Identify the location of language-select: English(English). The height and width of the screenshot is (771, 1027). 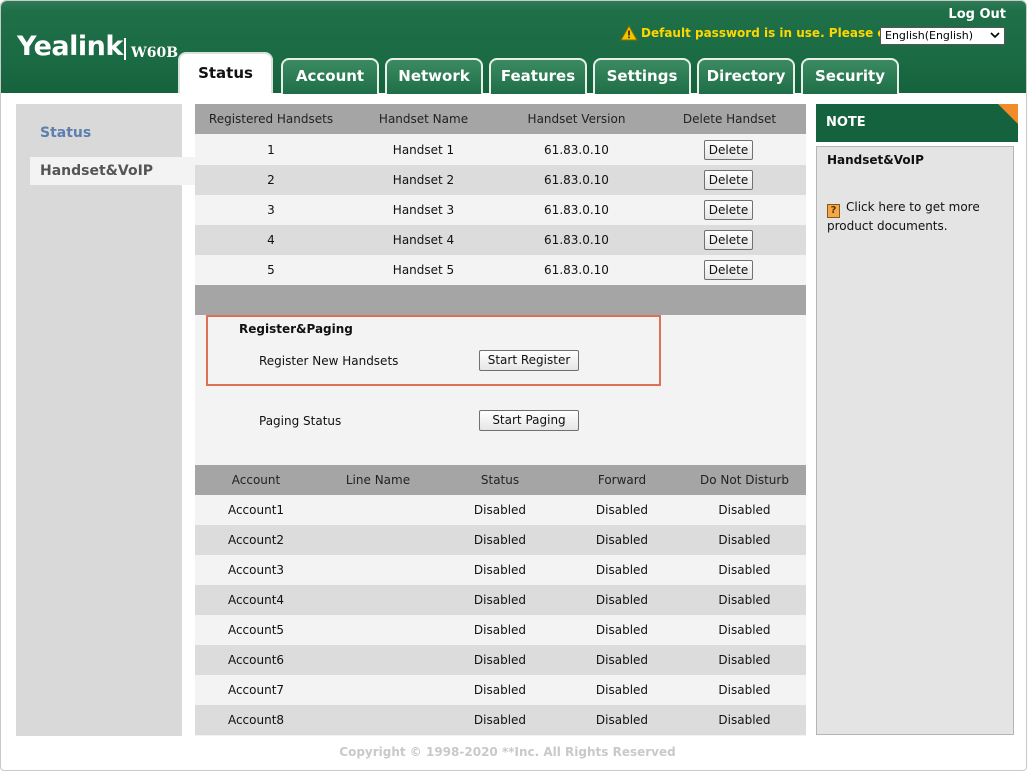
(942, 36).